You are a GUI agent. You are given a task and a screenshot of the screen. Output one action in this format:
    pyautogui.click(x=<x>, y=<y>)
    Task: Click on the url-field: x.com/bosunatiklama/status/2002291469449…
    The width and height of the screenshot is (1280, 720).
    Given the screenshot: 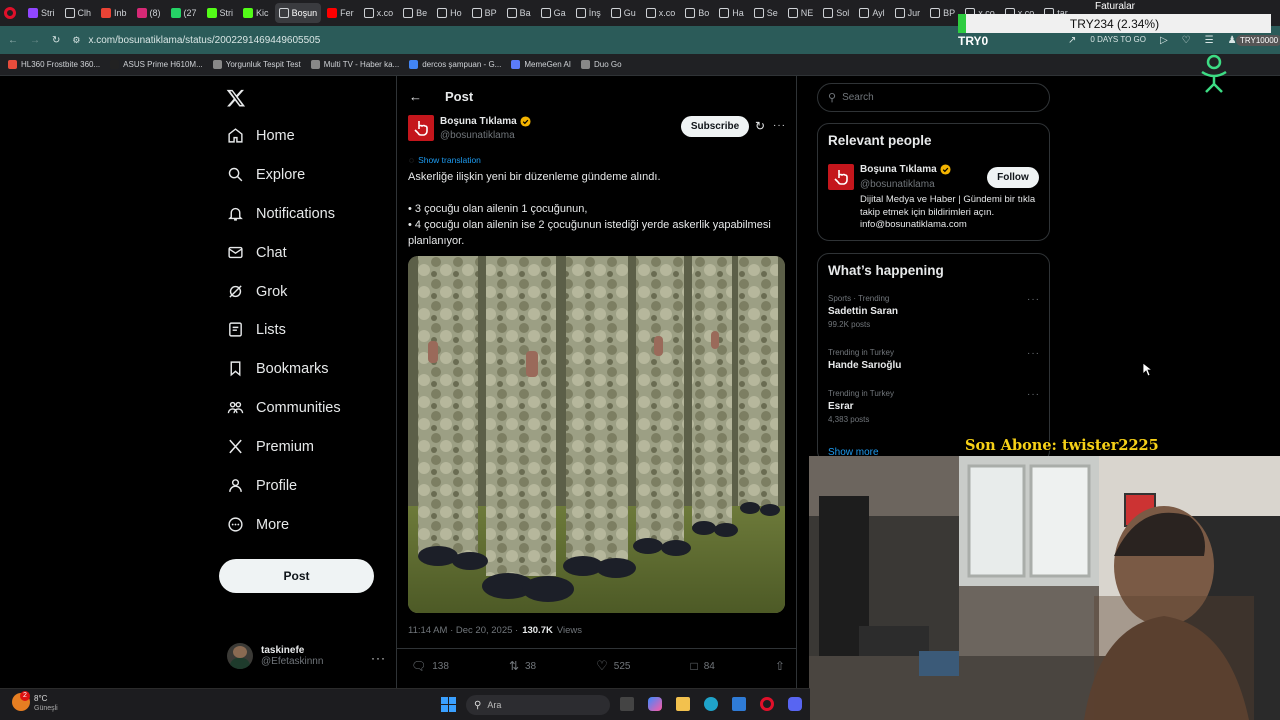 What is the action you would take?
    pyautogui.click(x=204, y=40)
    